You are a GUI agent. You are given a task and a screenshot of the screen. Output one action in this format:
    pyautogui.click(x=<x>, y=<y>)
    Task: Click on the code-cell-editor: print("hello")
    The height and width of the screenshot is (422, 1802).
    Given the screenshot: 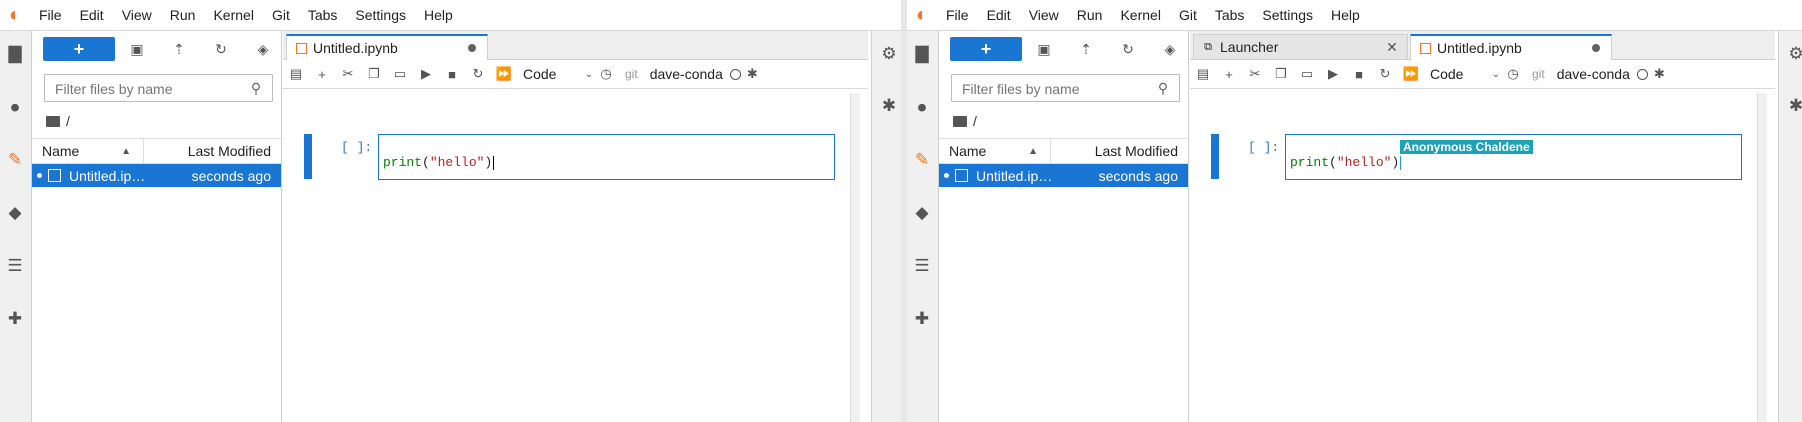 What is the action you would take?
    pyautogui.click(x=606, y=157)
    